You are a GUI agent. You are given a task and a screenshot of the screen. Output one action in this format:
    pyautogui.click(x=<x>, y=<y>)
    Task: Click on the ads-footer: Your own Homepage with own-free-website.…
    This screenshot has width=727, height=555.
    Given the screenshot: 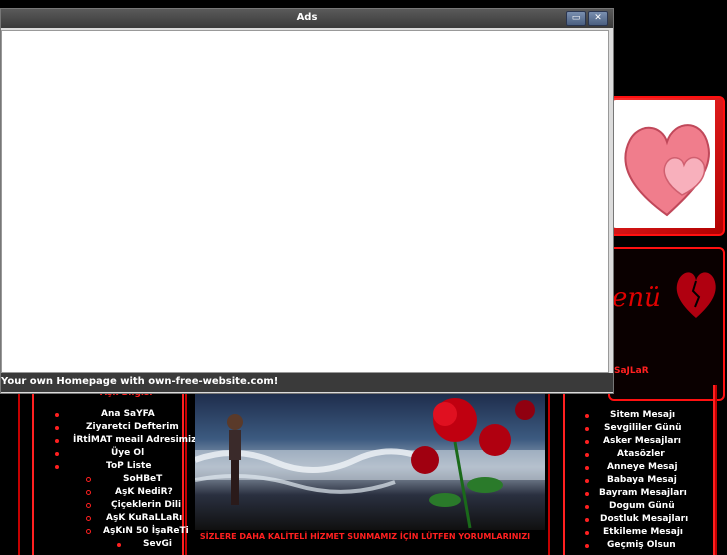 What is the action you would take?
    pyautogui.click(x=307, y=382)
    